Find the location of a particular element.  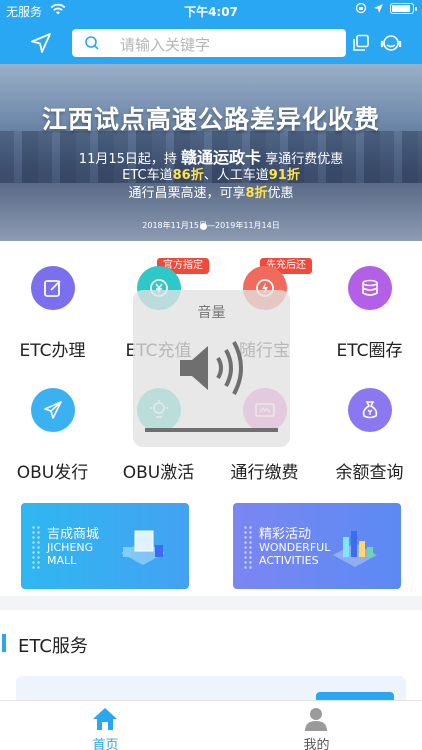

etc-apply-circle is located at coordinates (53, 288).